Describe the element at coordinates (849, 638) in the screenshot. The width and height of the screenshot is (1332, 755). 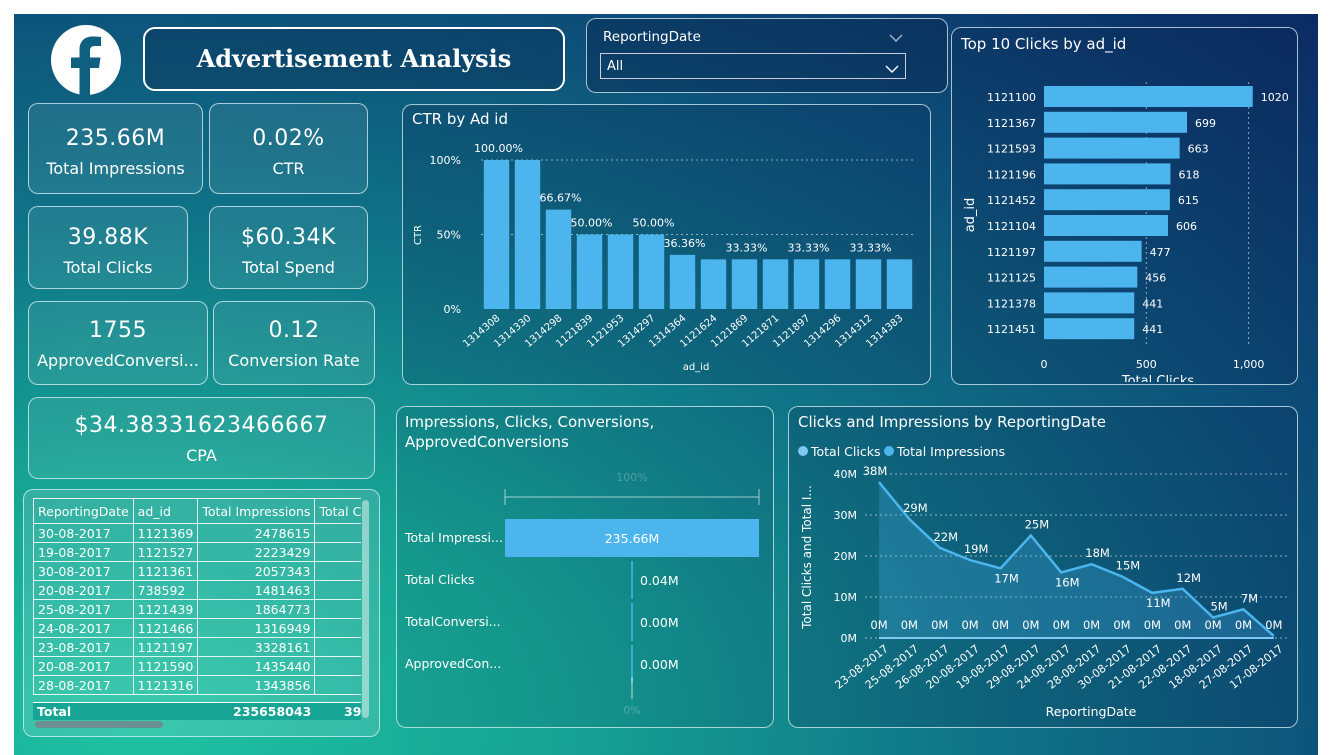
I see `y-tick-label: 0M` at that location.